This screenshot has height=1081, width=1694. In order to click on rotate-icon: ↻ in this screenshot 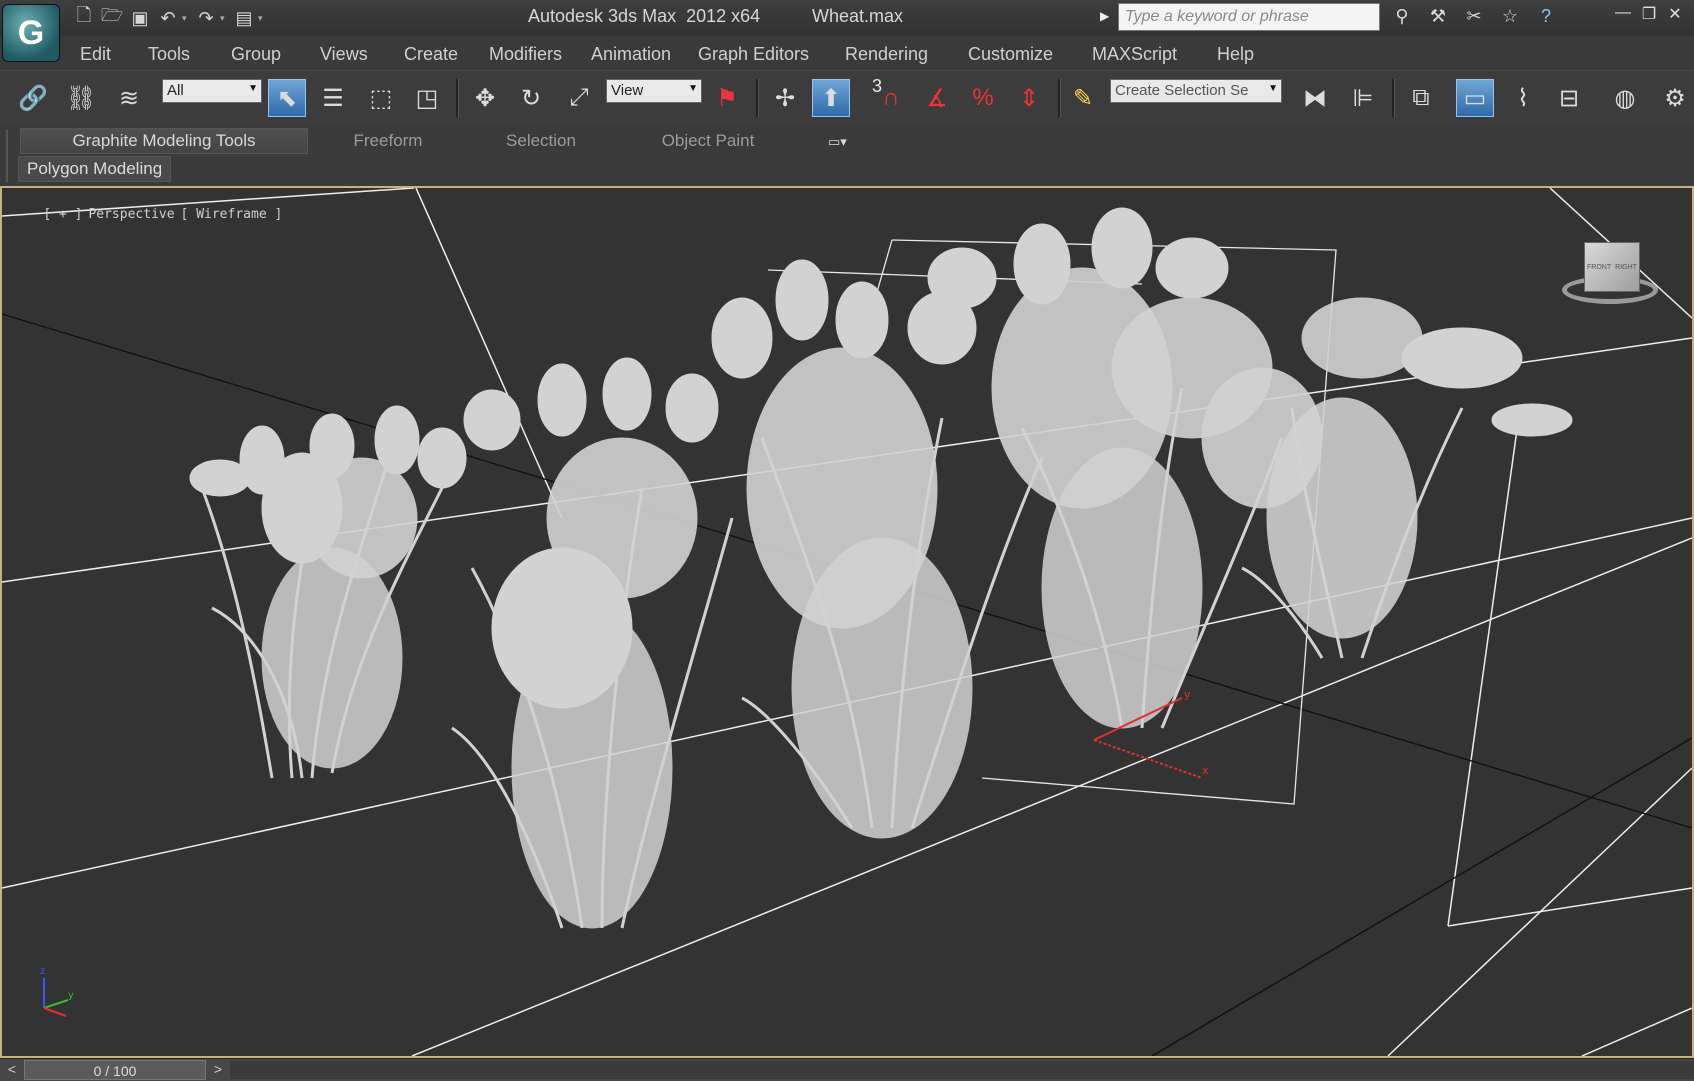, I will do `click(531, 98)`.